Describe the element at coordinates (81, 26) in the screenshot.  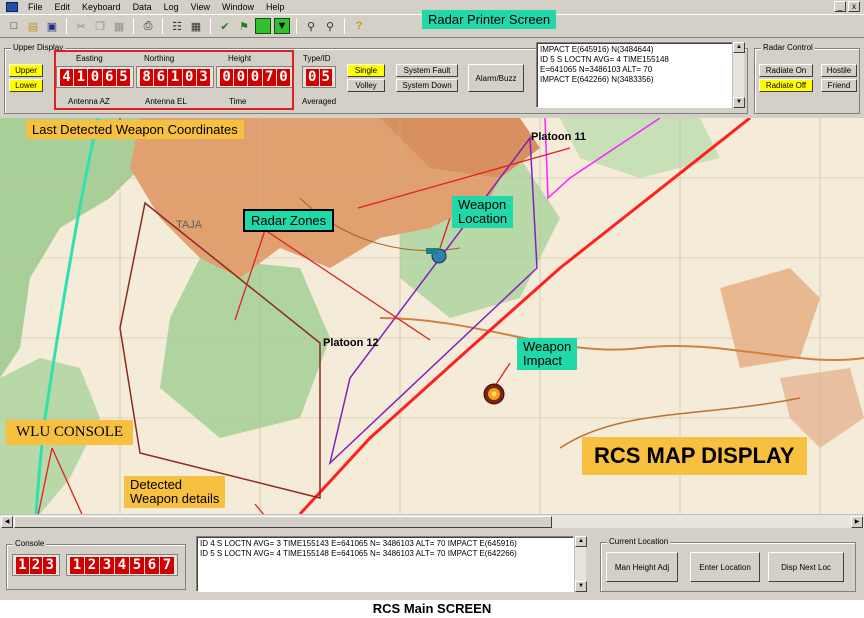
I see `cut-icon: ✂` at that location.